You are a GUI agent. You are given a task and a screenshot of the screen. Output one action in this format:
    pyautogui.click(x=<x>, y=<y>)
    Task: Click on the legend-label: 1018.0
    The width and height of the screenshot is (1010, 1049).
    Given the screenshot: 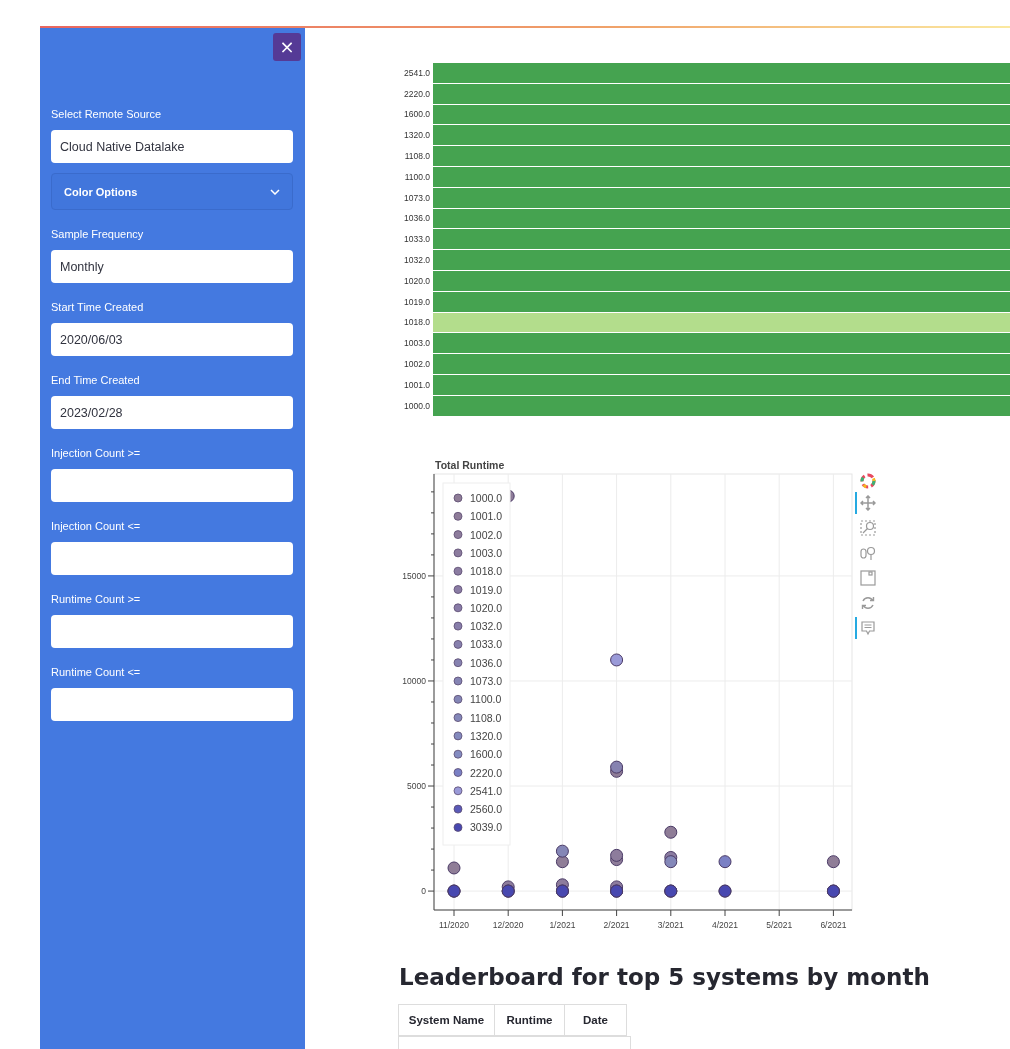 What is the action you would take?
    pyautogui.click(x=486, y=570)
    